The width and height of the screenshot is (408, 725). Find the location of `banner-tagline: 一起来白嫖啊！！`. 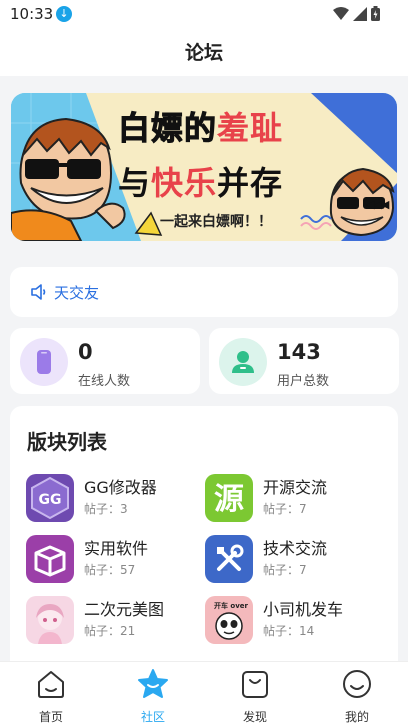

banner-tagline: 一起来白嫖啊！！ is located at coordinates (216, 222).